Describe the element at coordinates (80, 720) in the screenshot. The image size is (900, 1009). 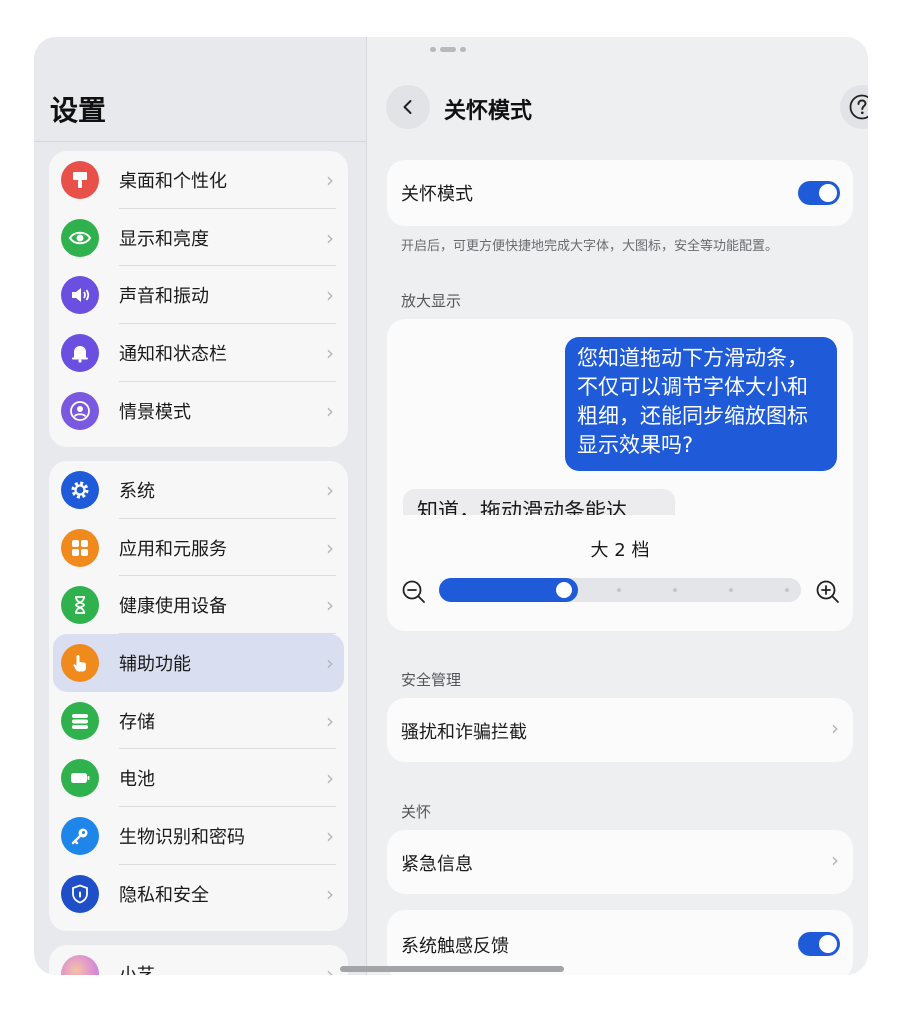
I see `storage-icon` at that location.